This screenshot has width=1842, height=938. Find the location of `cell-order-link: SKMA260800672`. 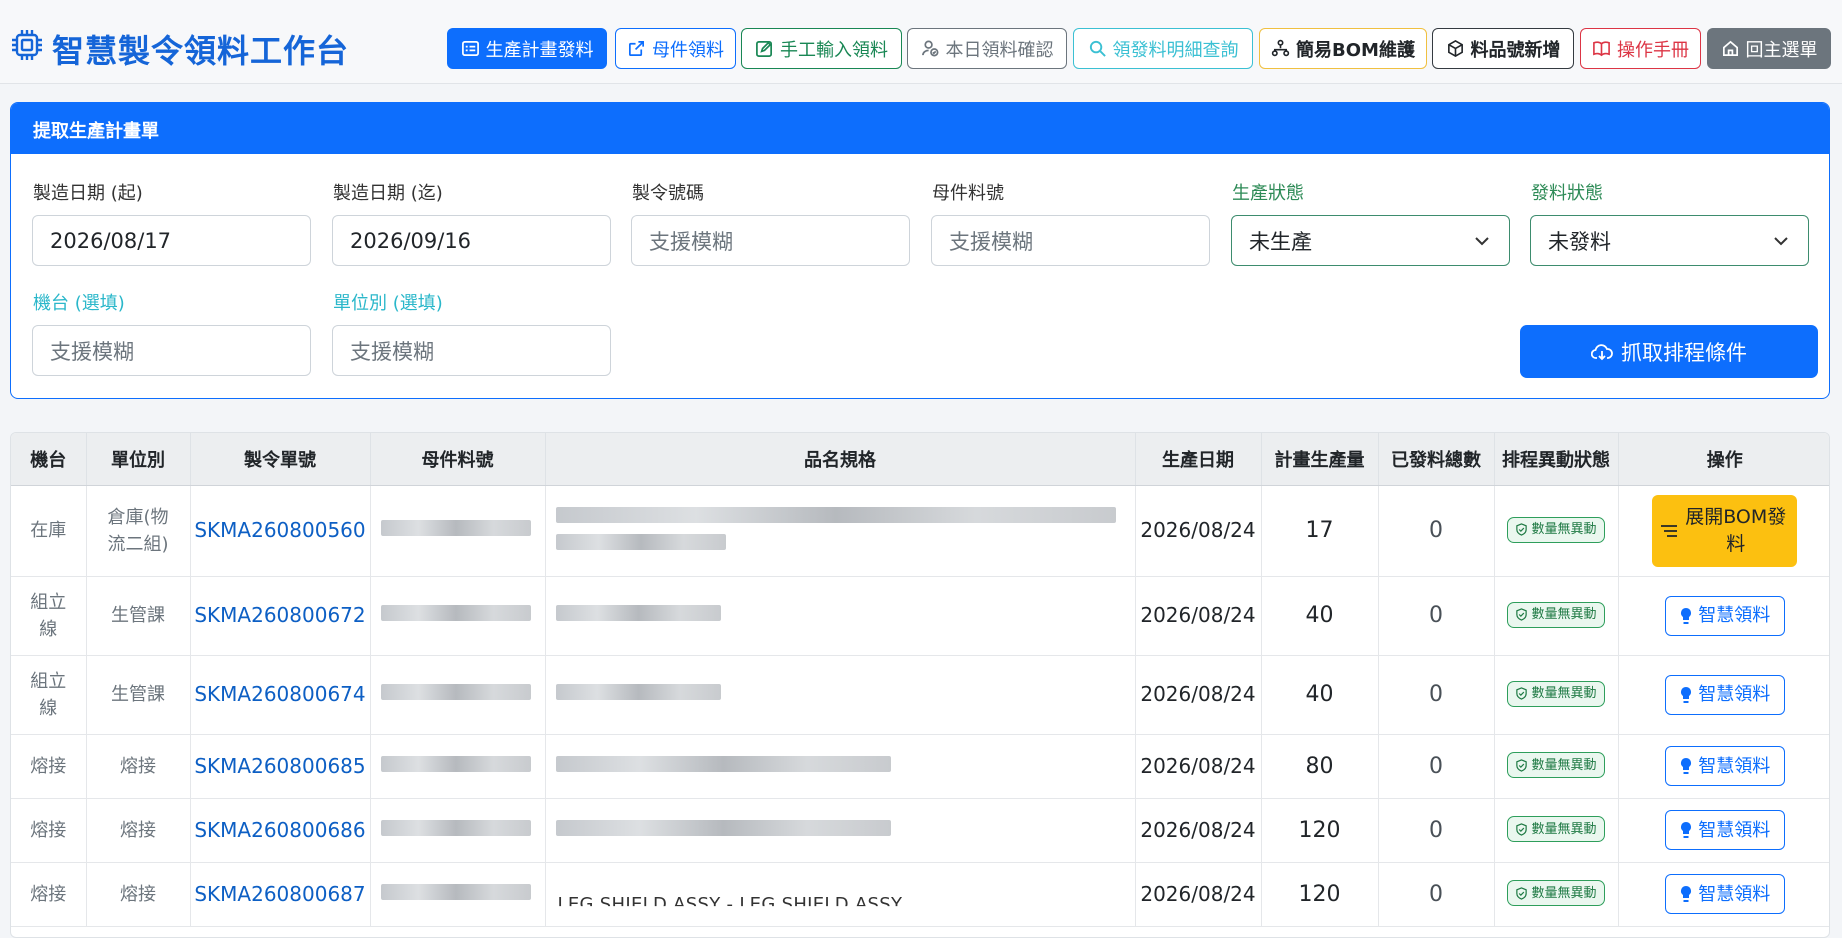

cell-order-link: SKMA260800672 is located at coordinates (280, 616).